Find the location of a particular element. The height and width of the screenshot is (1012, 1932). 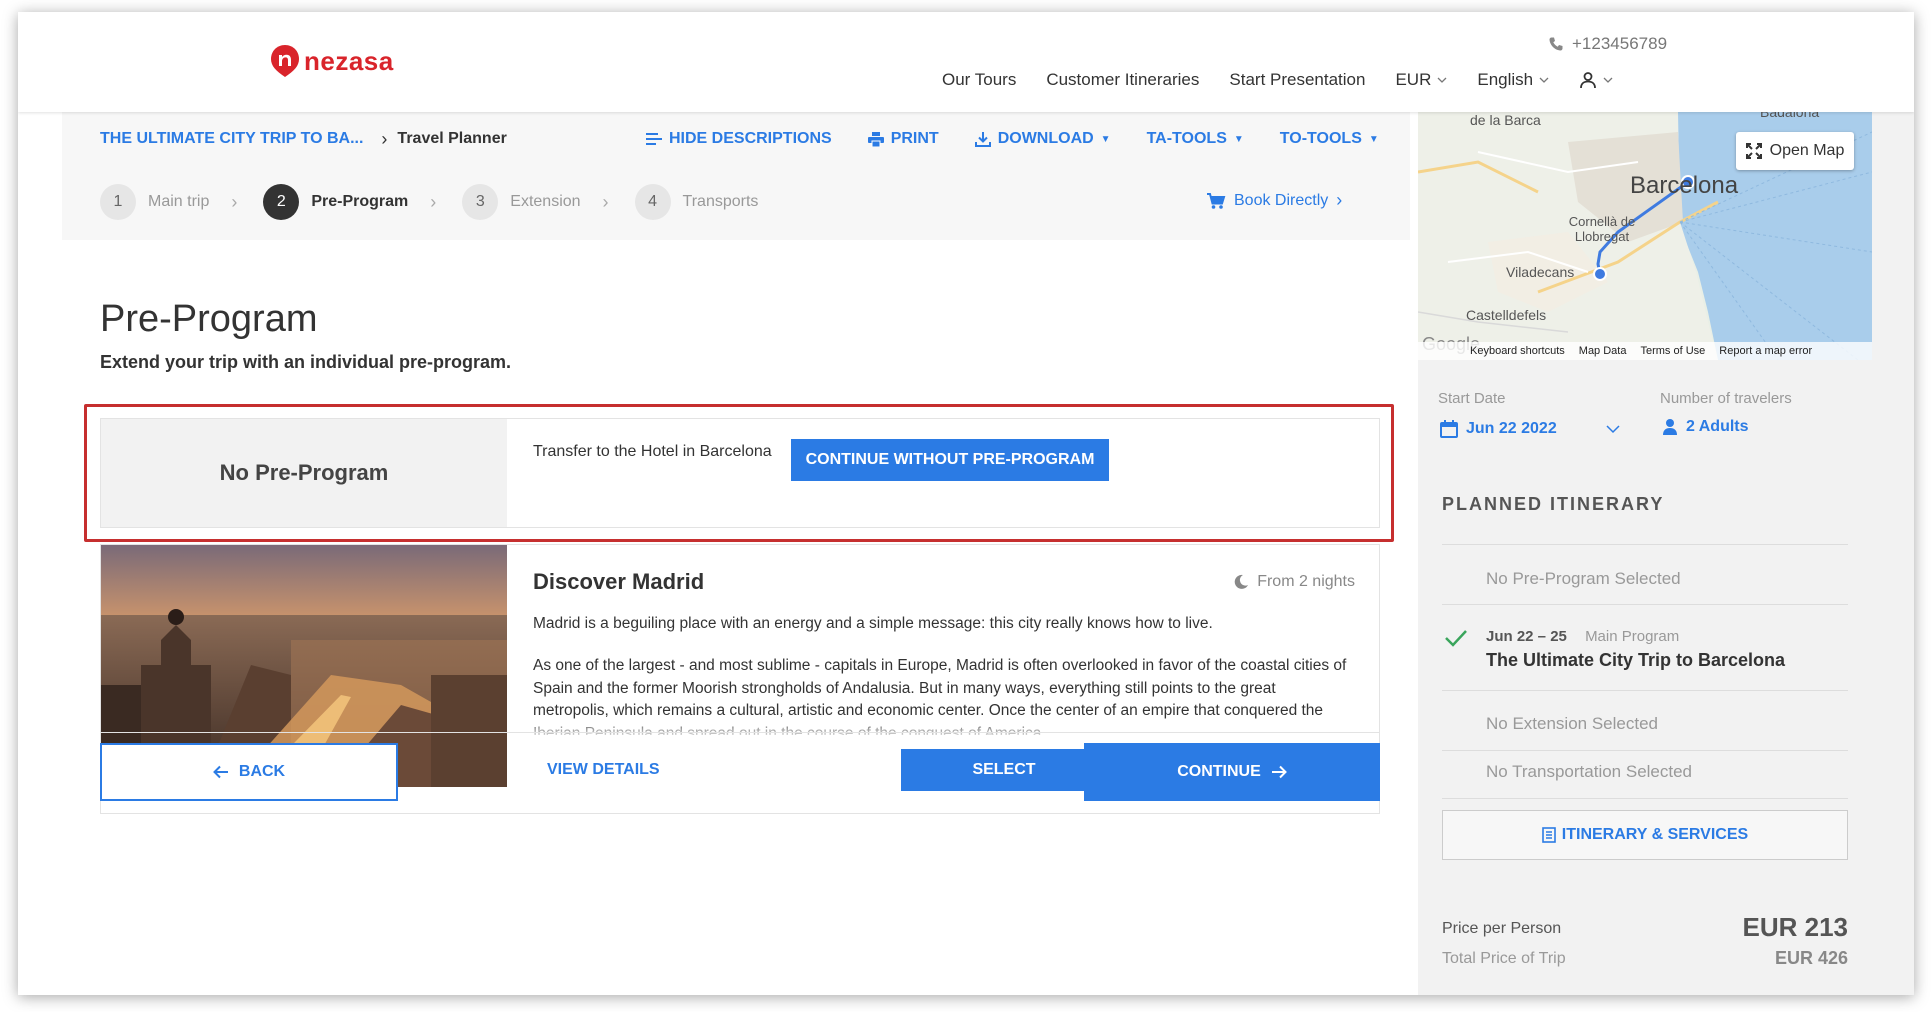

phone-contact: +123456789 is located at coordinates (1607, 44).